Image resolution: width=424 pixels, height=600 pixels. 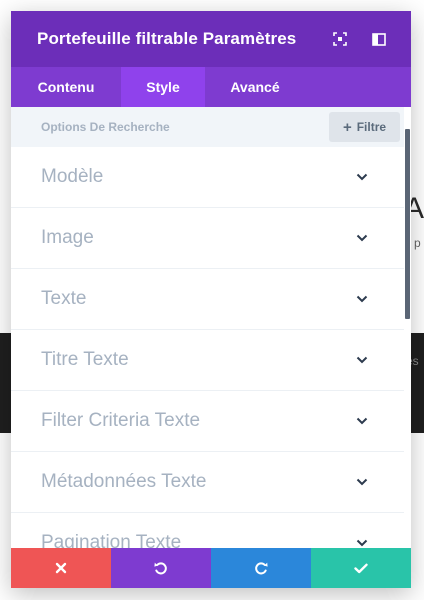 I want to click on tab-bar: Contenu Style Avancé, so click(x=211, y=87).